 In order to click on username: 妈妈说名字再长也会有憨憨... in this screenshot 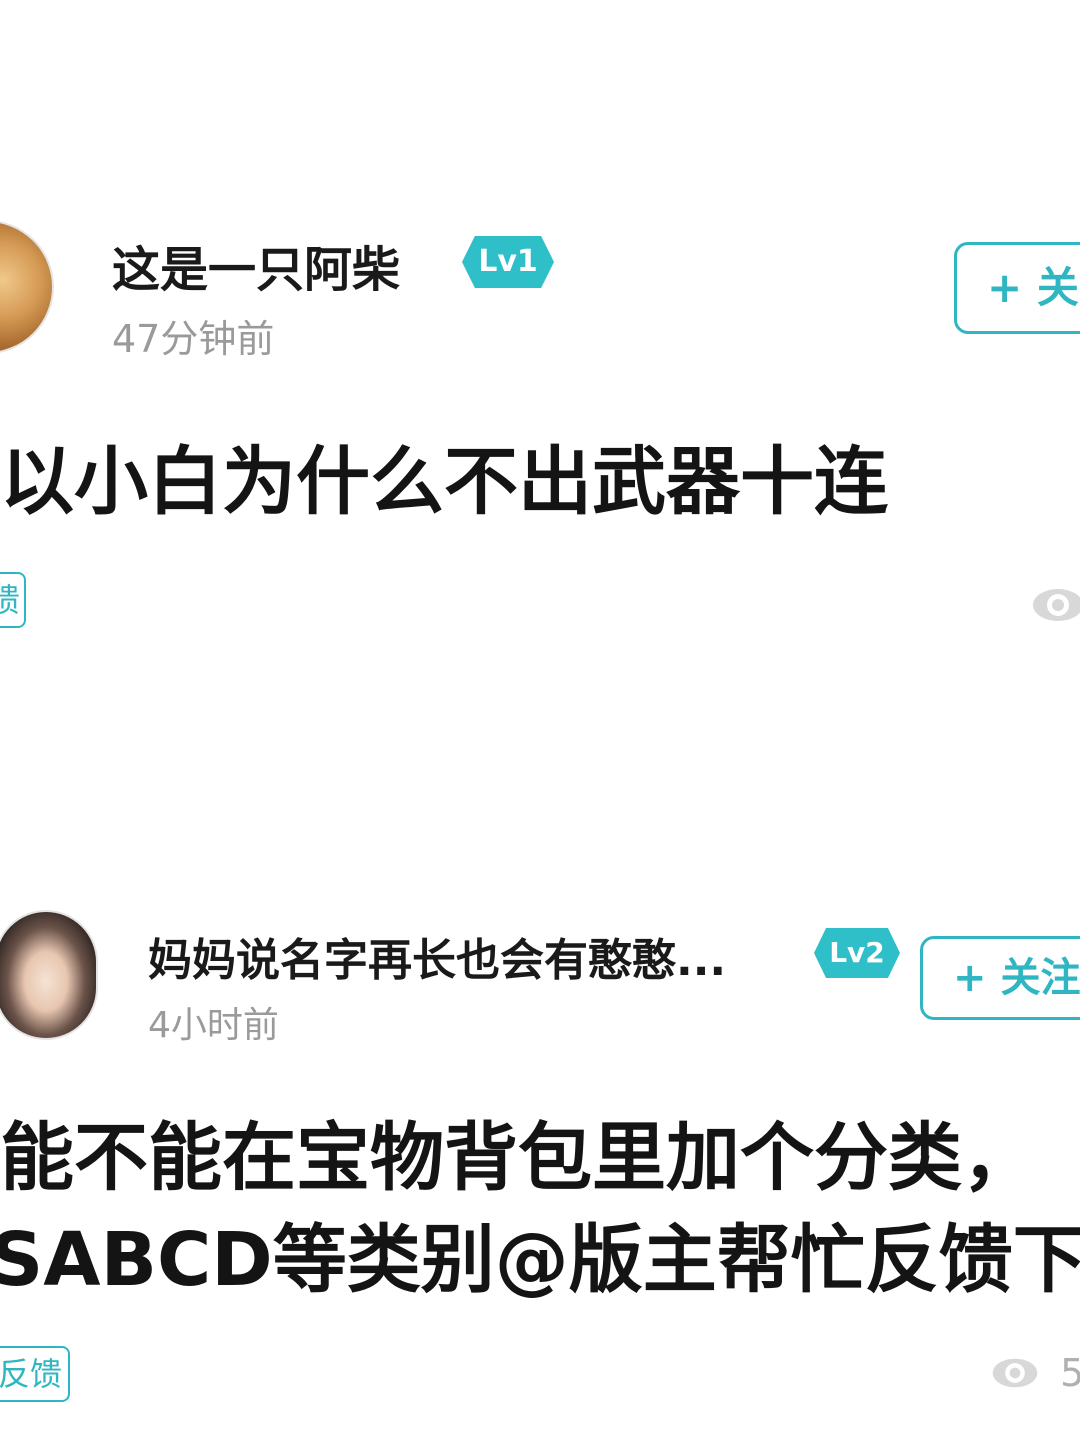, I will do `click(437, 956)`.